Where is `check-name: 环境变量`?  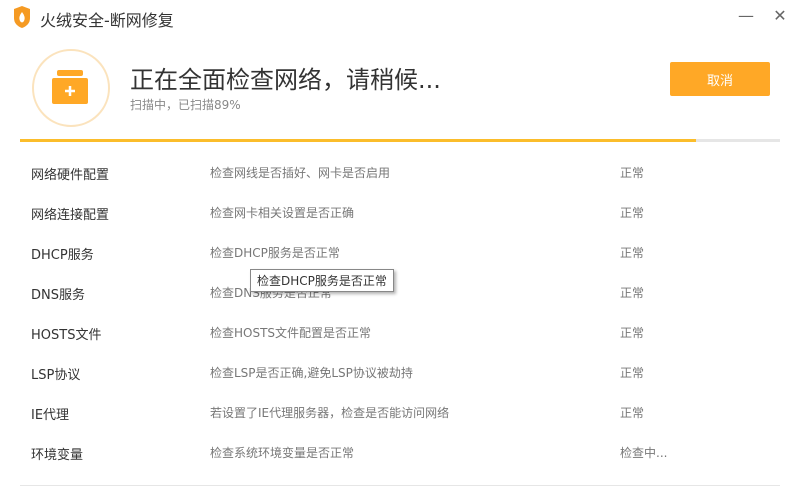
check-name: 环境变量 is located at coordinates (57, 455).